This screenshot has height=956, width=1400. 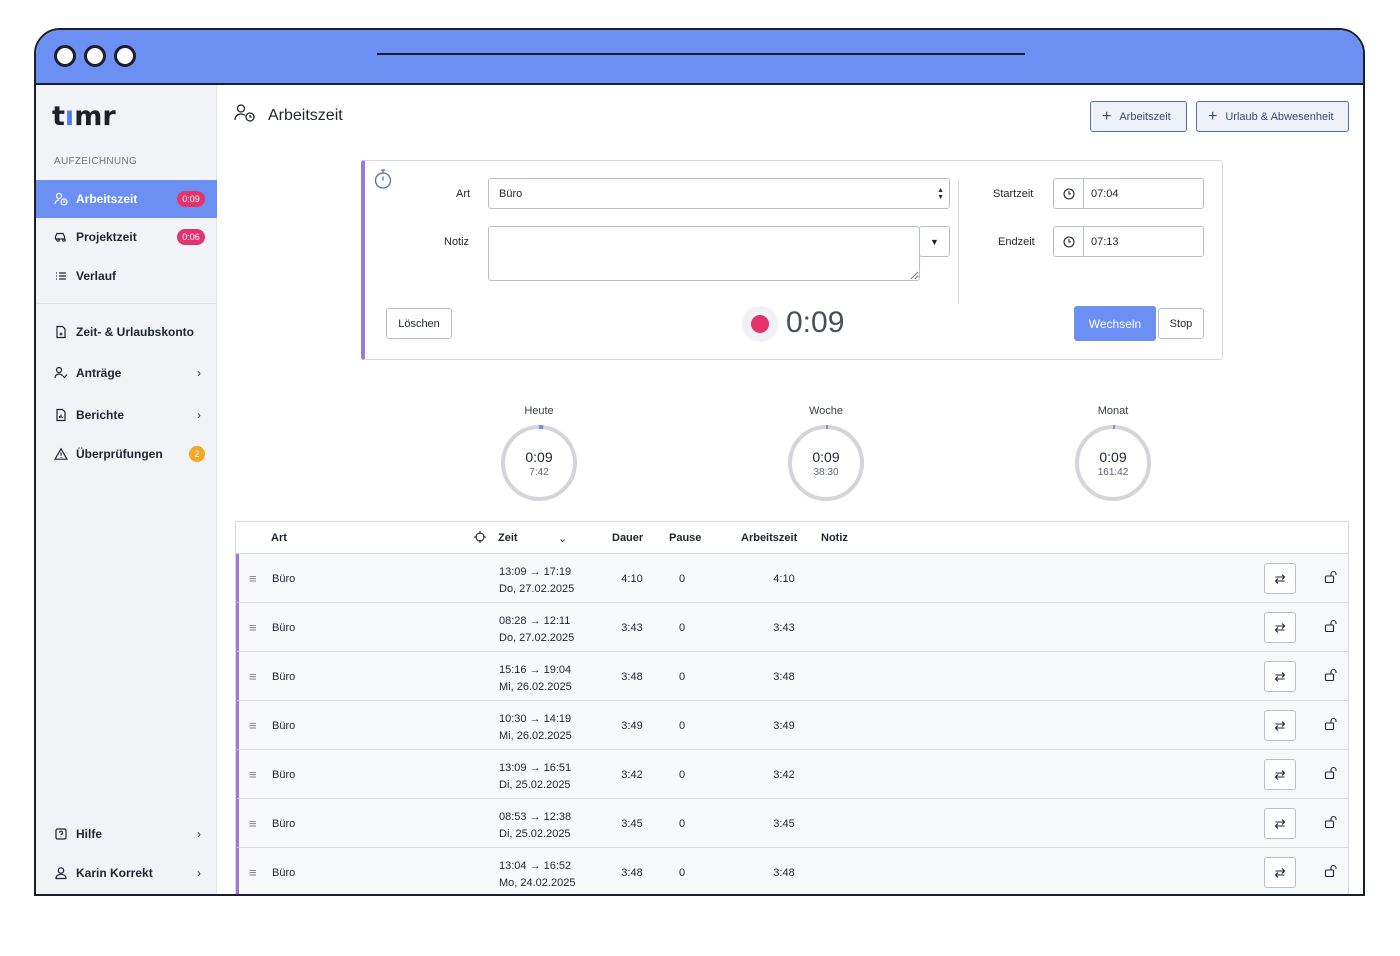 What do you see at coordinates (1069, 193) in the screenshot?
I see `clock-icon` at bounding box center [1069, 193].